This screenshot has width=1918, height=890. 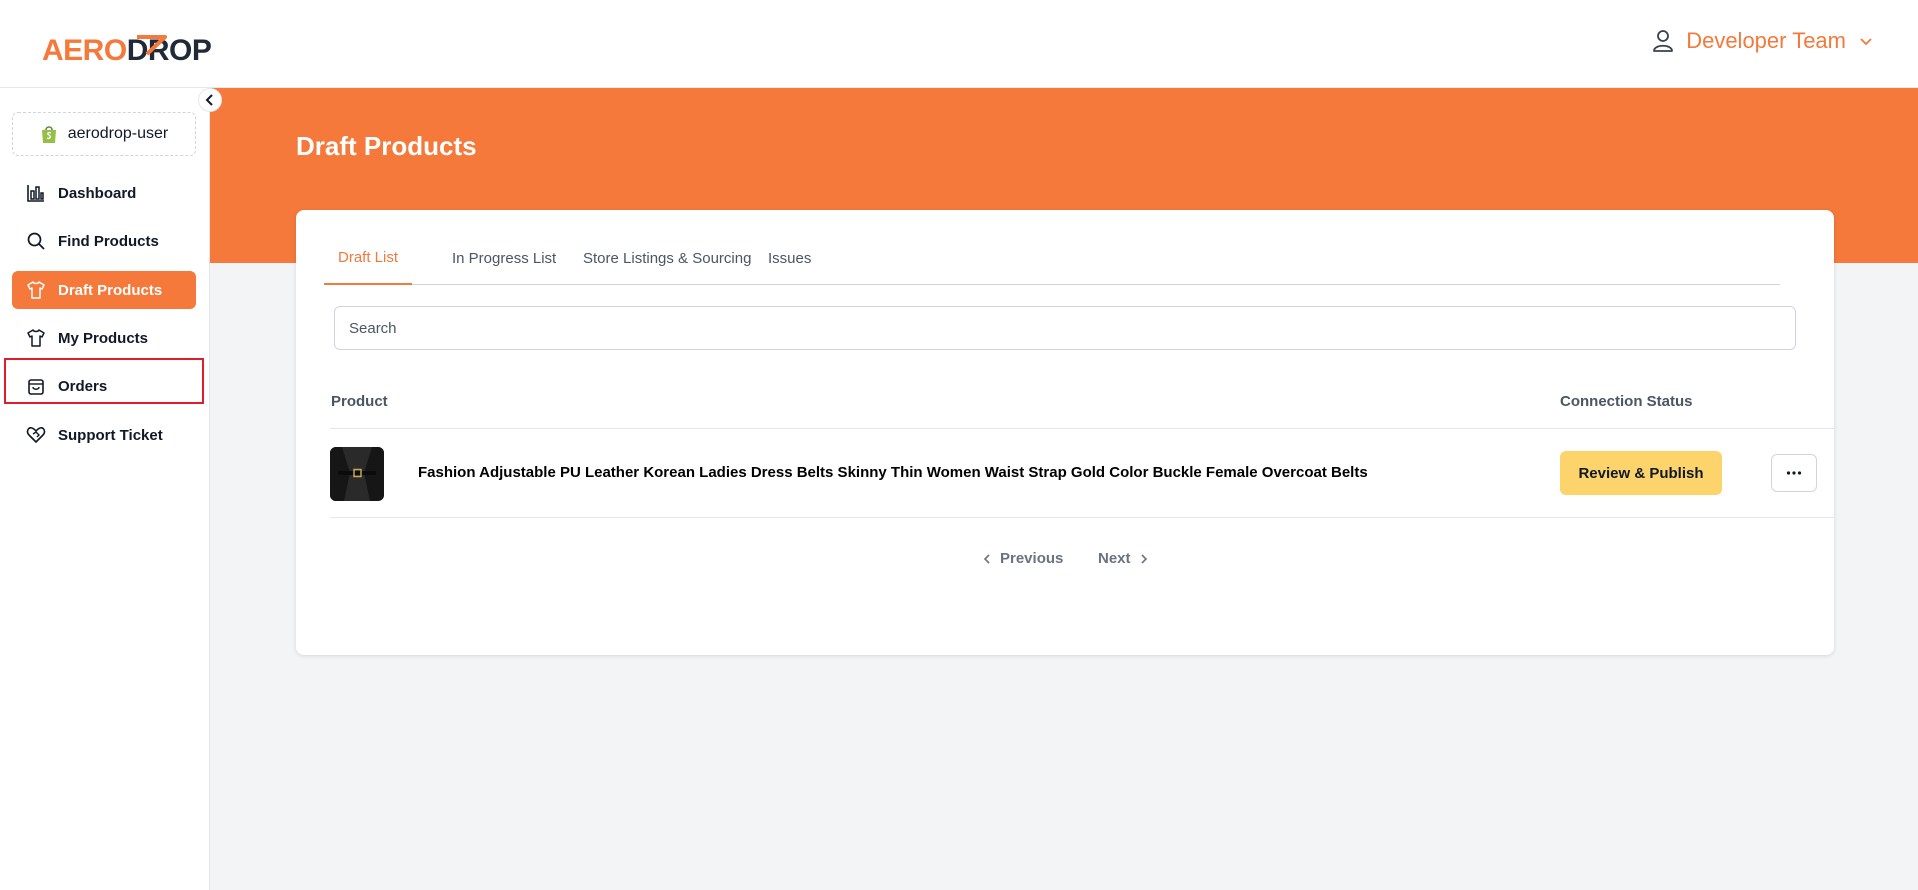 I want to click on store-selector: aerodrop-user, so click(x=104, y=134).